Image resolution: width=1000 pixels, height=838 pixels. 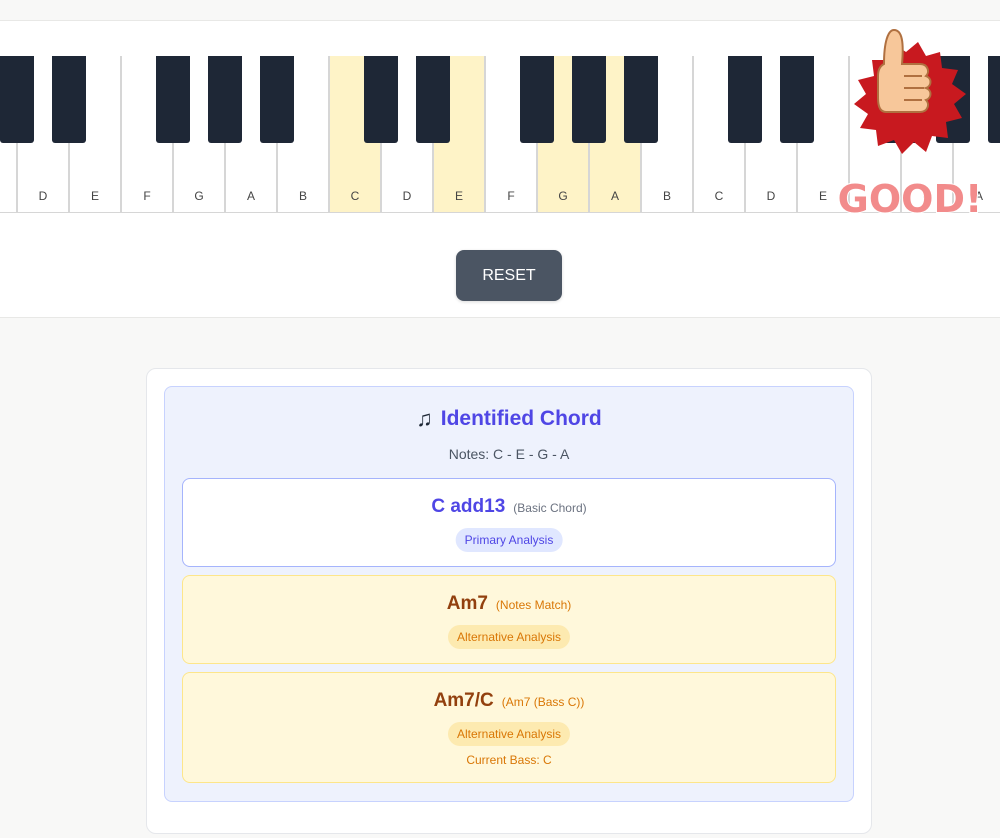 I want to click on chord-type: (Am7 (Bass C)), so click(x=543, y=702).